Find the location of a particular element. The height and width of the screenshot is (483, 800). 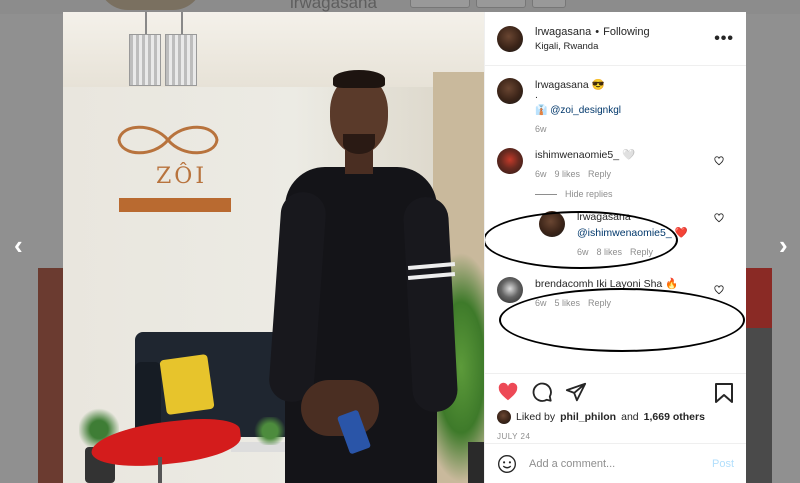

caption-age: 6w is located at coordinates (541, 129).